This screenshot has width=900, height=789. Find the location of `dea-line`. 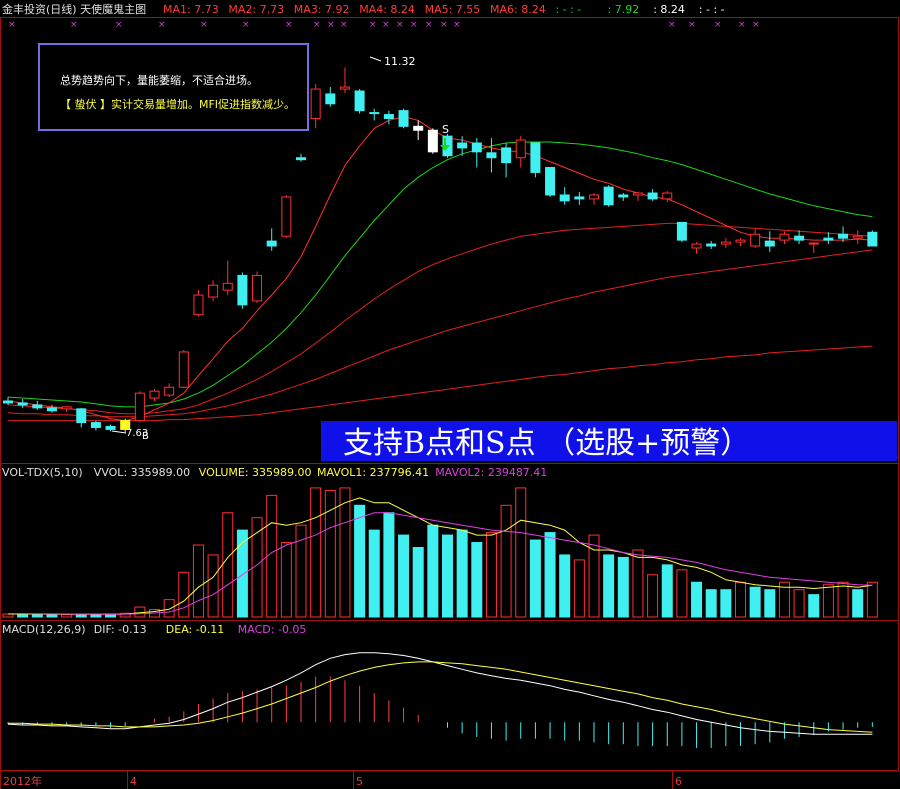

dea-line is located at coordinates (440, 697).